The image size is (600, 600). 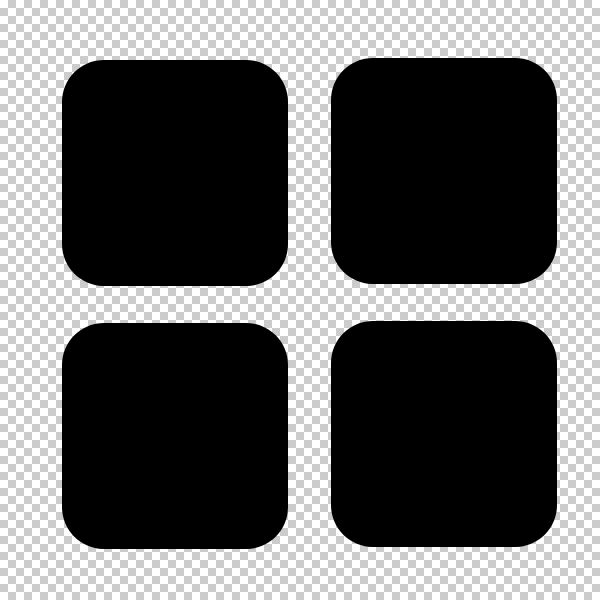 I want to click on grid-tile-bottom-left, so click(x=175, y=436).